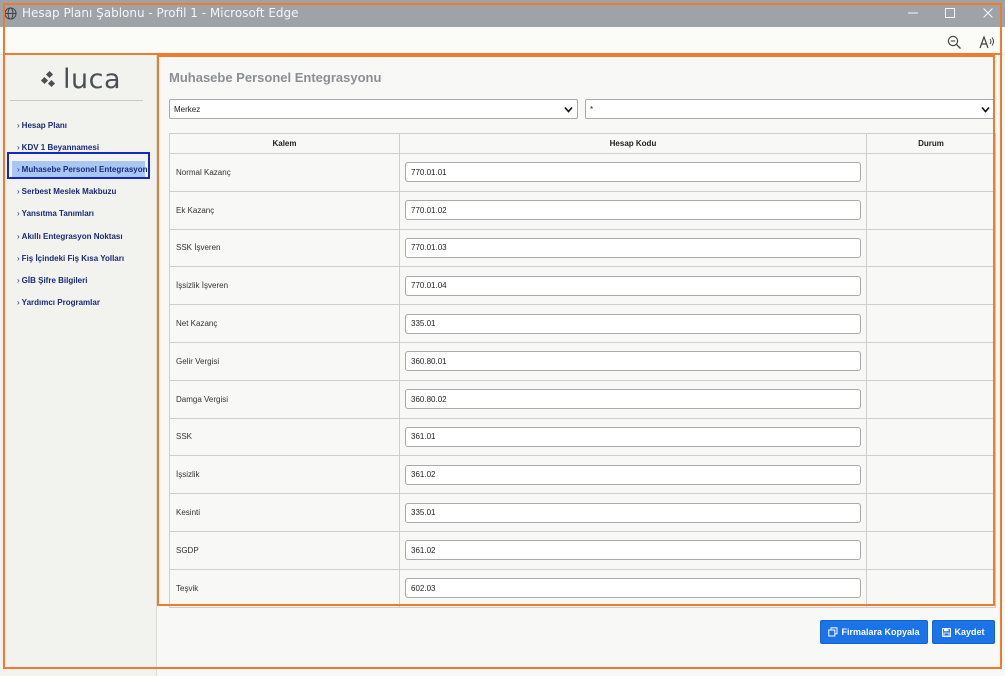  Describe the element at coordinates (284, 172) in the screenshot. I see `kalem-cell: Normal Kazanç` at that location.